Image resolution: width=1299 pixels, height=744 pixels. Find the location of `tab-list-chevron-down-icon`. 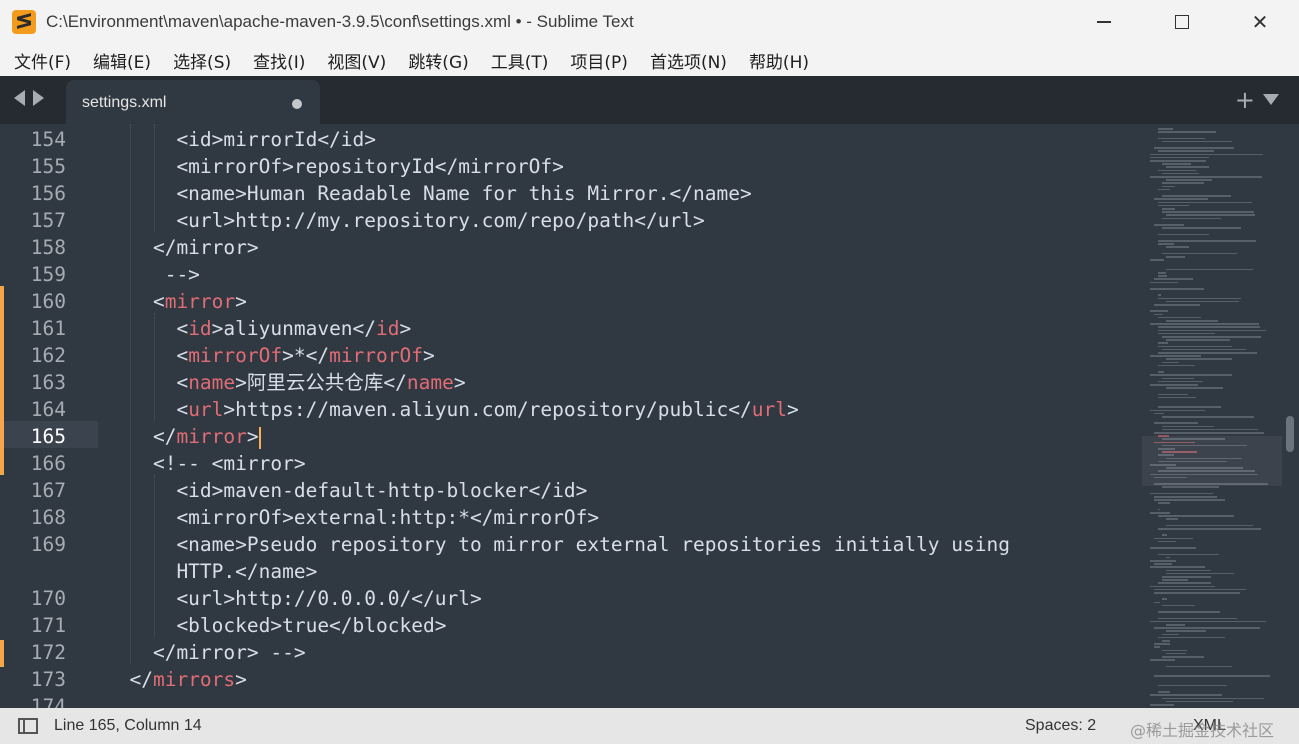

tab-list-chevron-down-icon is located at coordinates (1271, 99).